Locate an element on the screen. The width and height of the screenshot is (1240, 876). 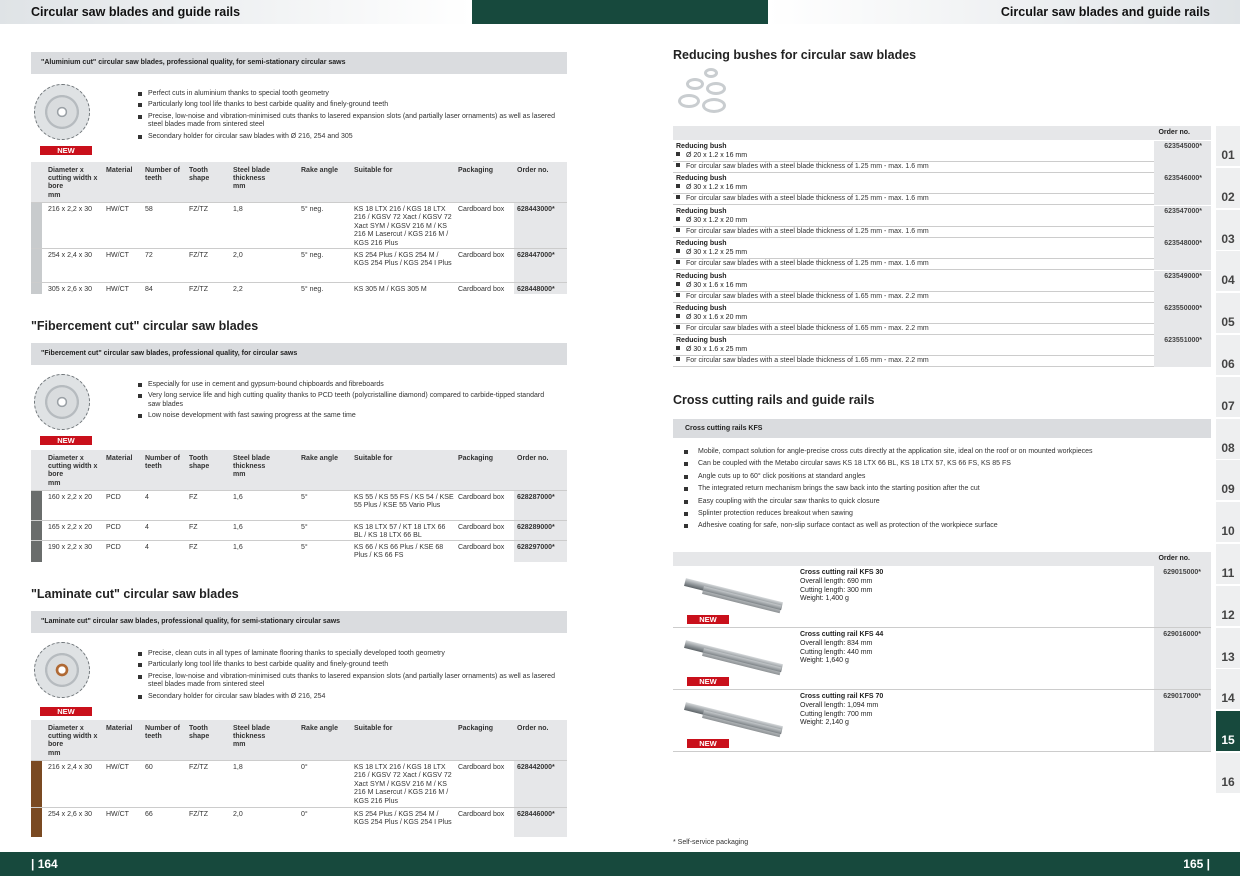
cell-thickness: 2,0 is located at coordinates (238, 255).